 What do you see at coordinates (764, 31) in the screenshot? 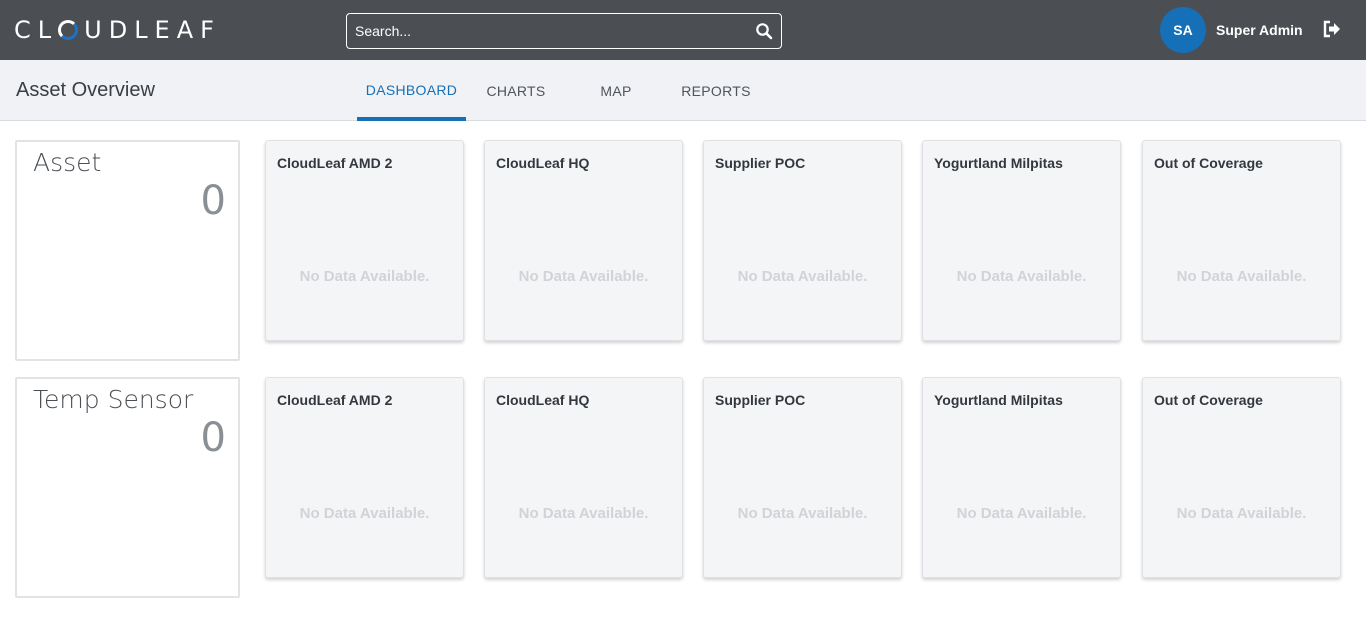
I see `search-icon` at bounding box center [764, 31].